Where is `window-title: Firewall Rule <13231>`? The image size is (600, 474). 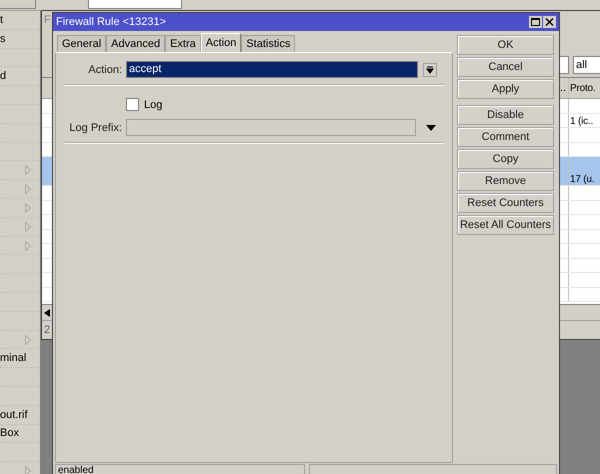 window-title: Firewall Rule <13231> is located at coordinates (111, 22).